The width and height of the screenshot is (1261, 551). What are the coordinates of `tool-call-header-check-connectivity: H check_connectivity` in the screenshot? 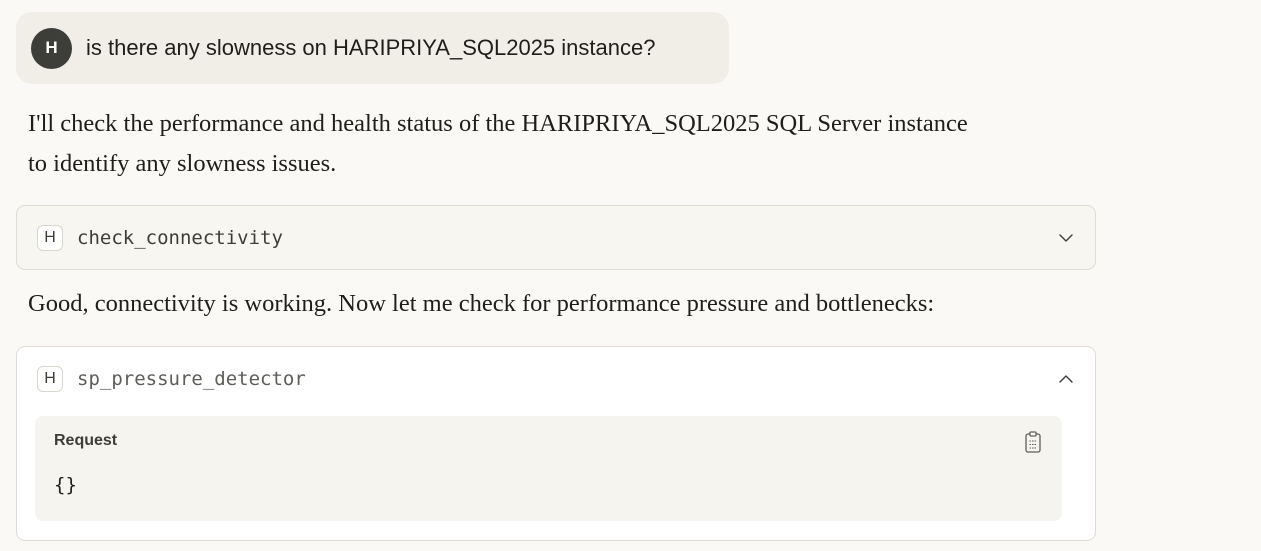 It's located at (556, 237).